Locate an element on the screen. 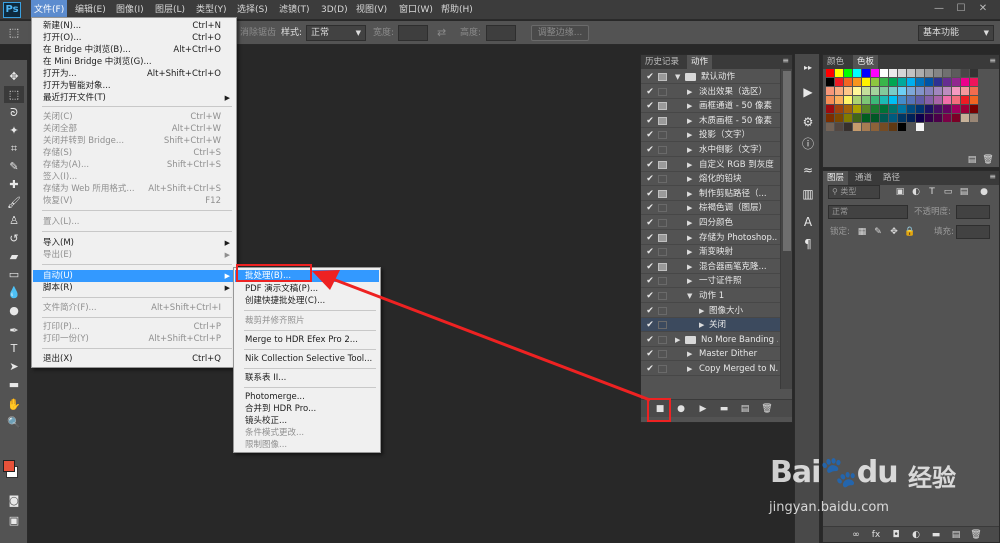  action-row: ✔ ▶ 水中倒影（文字） is located at coordinates (710, 150).